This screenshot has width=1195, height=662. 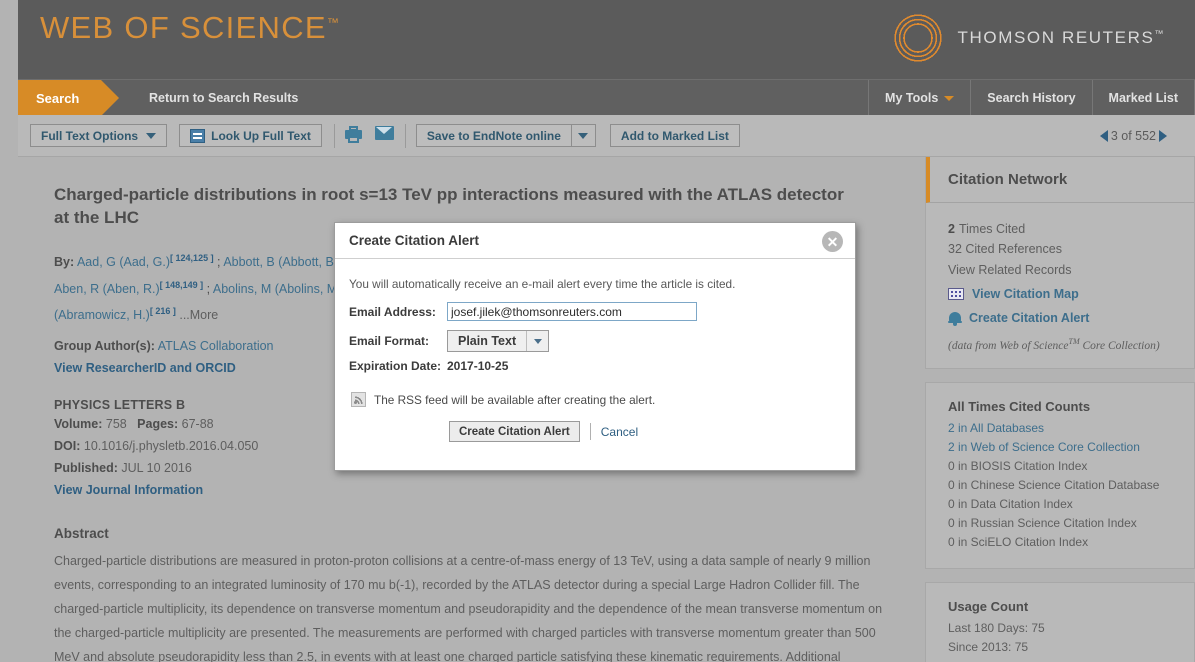 What do you see at coordinates (1063, 428) in the screenshot?
I see `cited-count-item: 2 in All Databases` at bounding box center [1063, 428].